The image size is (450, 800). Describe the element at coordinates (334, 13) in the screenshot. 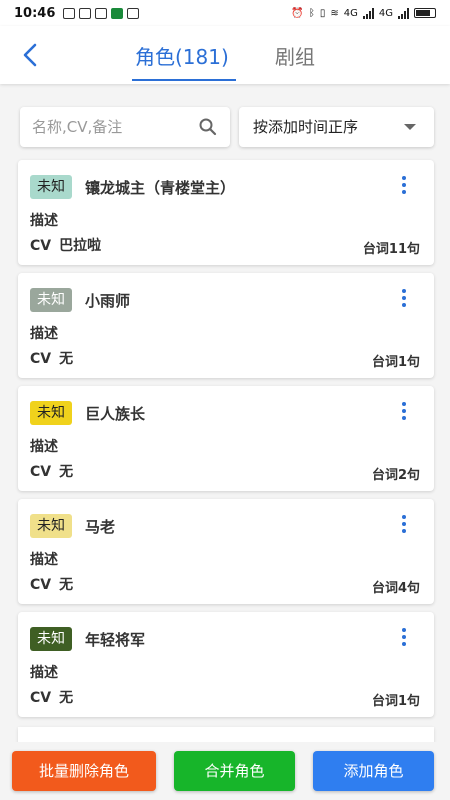

I see `wifi-icon: ≋` at that location.